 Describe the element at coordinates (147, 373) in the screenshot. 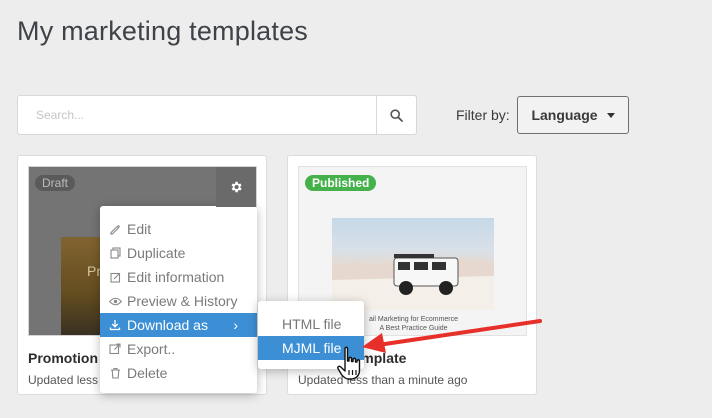

I see `menu-item-label: Delete` at that location.